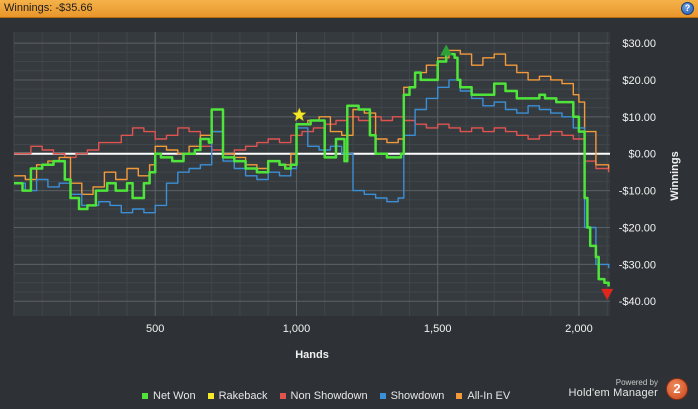 Image resolution: width=698 pixels, height=409 pixels. Describe the element at coordinates (243, 396) in the screenshot. I see `legend-label: Rakeback` at that location.